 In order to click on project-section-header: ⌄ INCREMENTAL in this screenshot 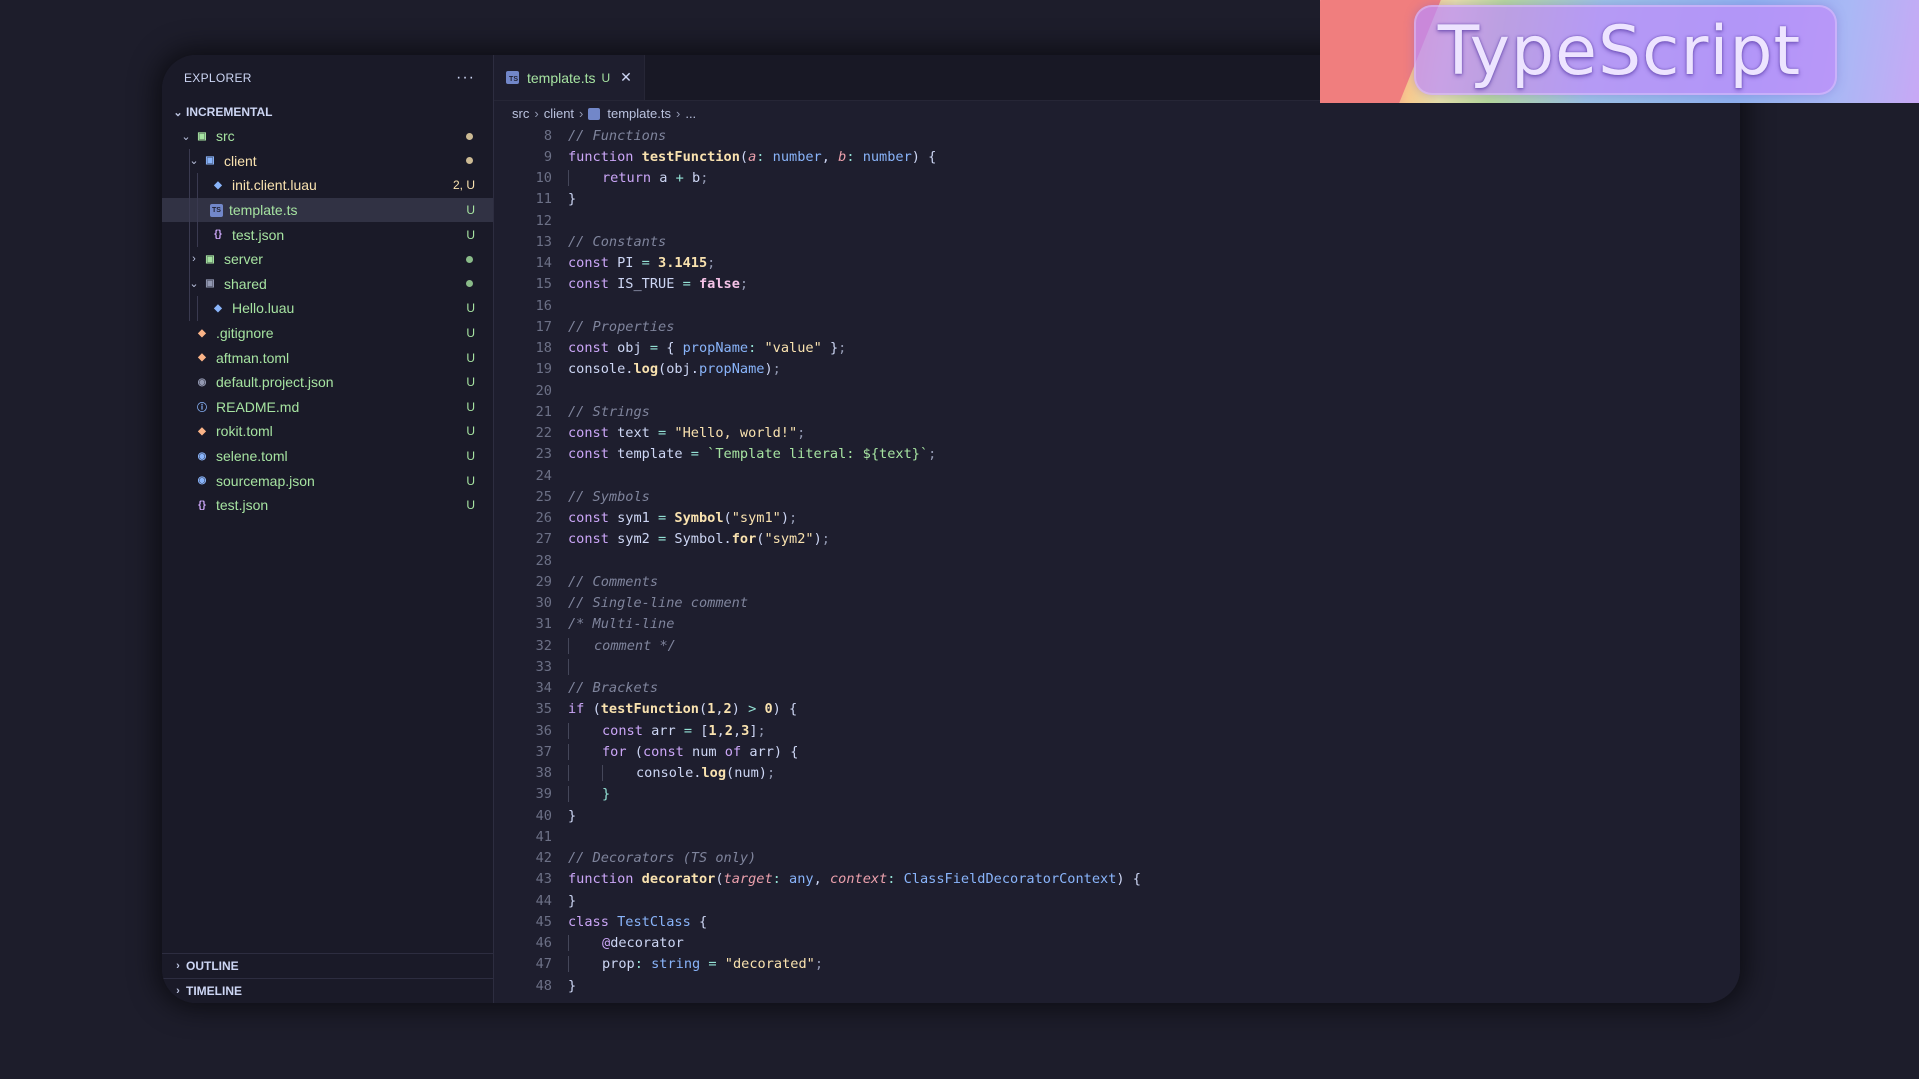, I will do `click(327, 112)`.